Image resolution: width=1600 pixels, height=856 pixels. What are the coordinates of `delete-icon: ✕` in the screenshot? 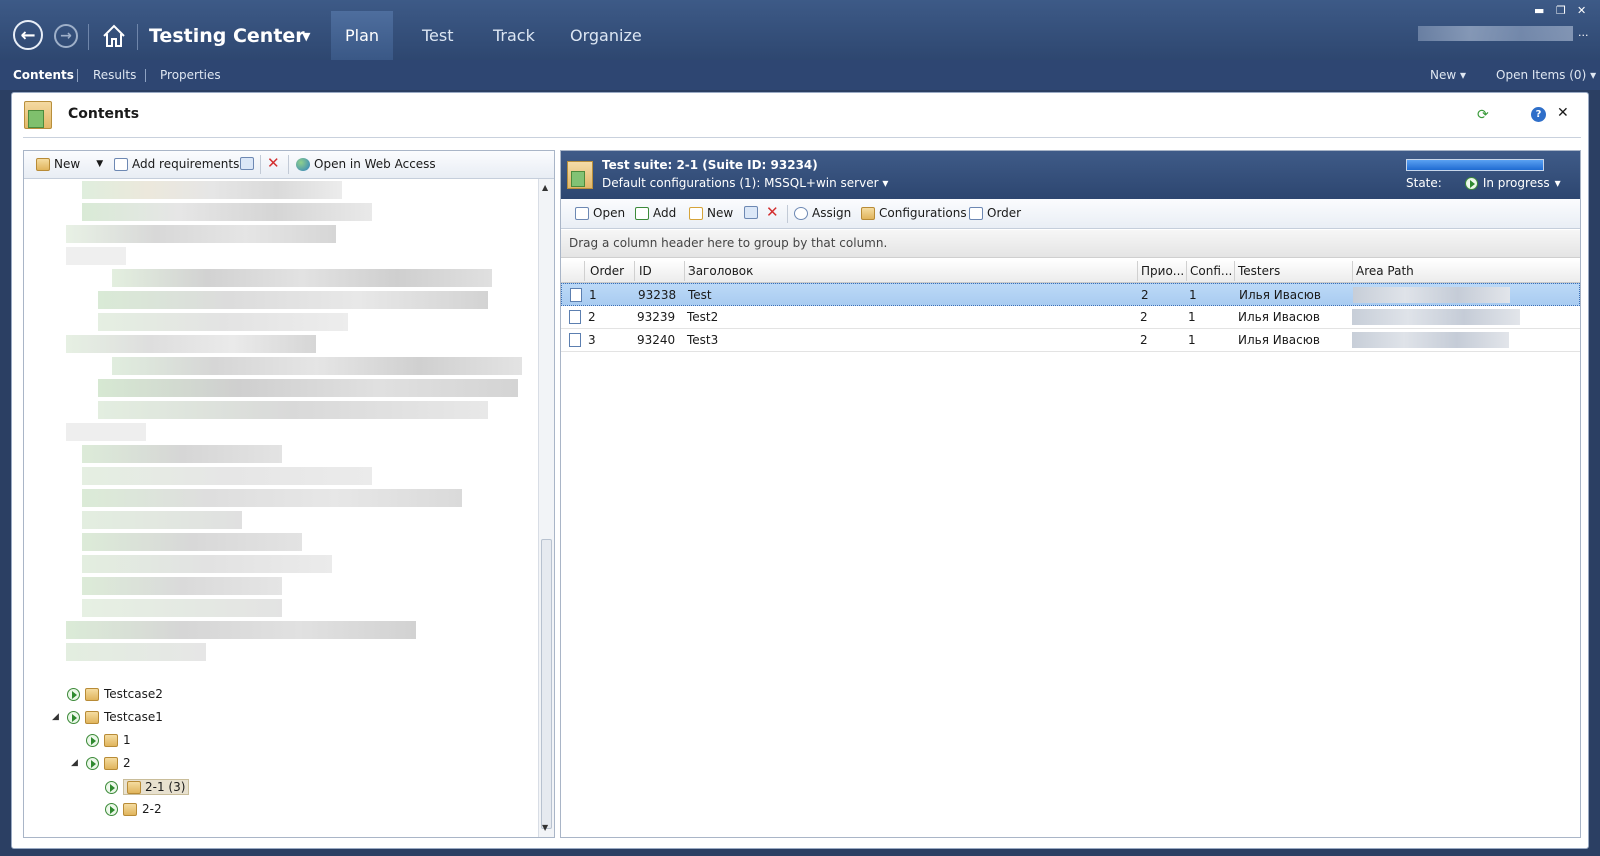 It's located at (273, 163).